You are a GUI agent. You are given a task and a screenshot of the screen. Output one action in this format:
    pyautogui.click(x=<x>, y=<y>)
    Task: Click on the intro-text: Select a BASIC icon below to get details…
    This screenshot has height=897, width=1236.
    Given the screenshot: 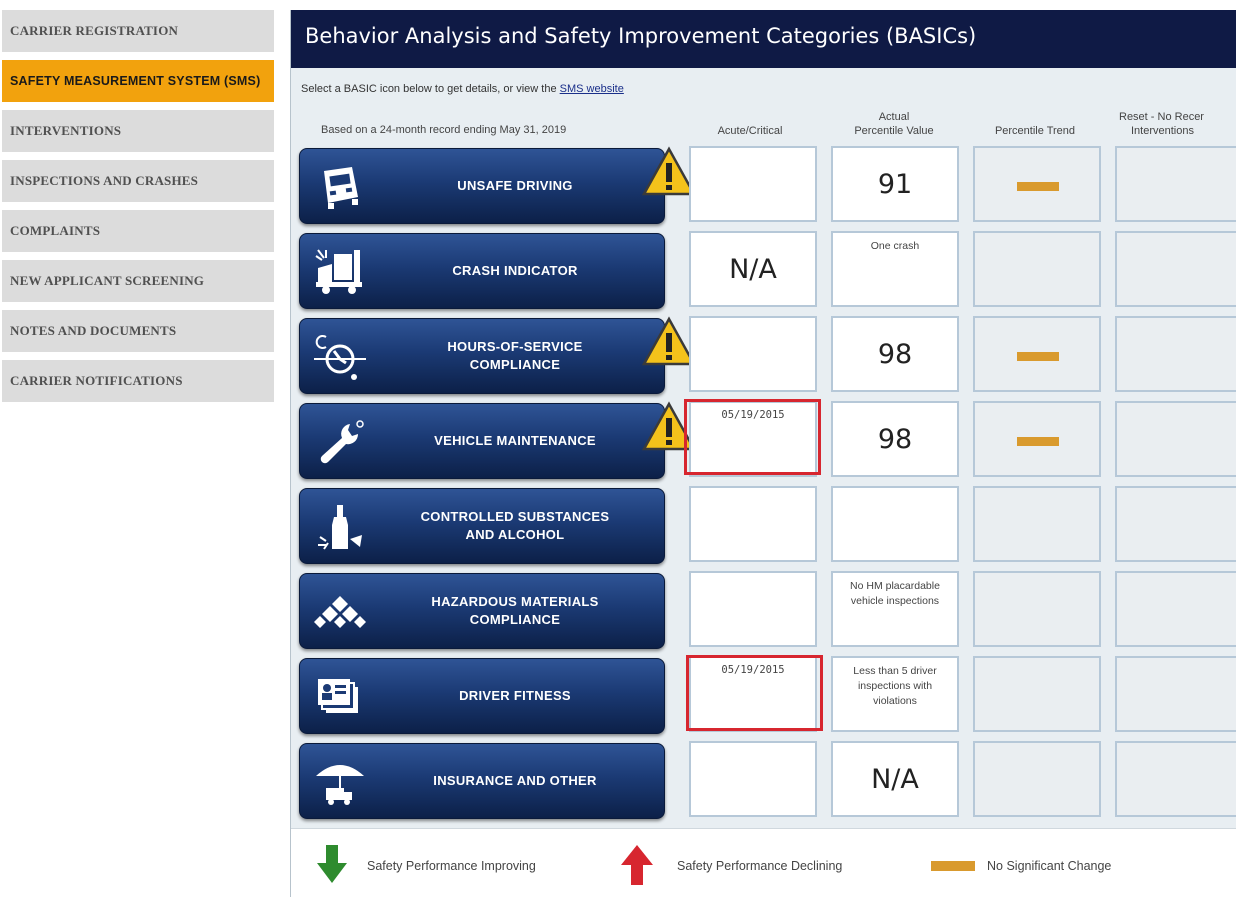 What is the action you would take?
    pyautogui.click(x=462, y=89)
    